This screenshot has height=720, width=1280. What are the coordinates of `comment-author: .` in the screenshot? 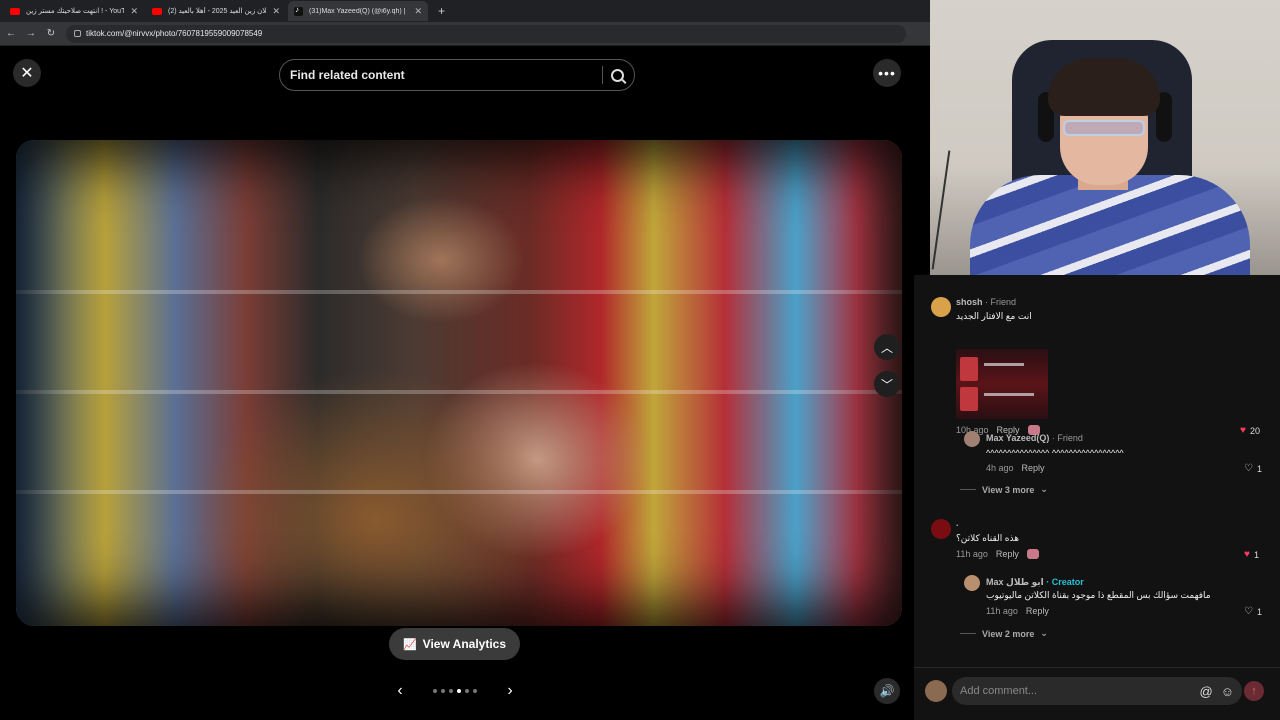 It's located at (957, 523).